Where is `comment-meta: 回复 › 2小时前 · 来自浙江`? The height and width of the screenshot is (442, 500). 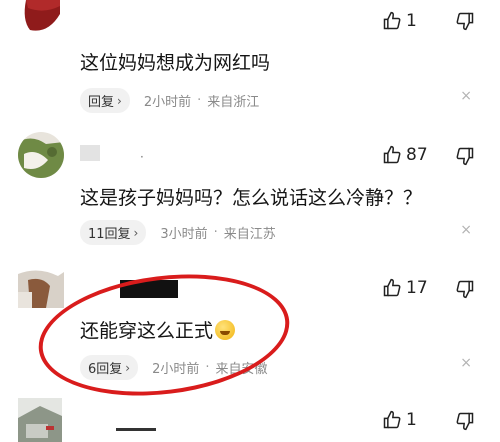 comment-meta: 回复 › 2小时前 · 来自浙江 is located at coordinates (169, 100).